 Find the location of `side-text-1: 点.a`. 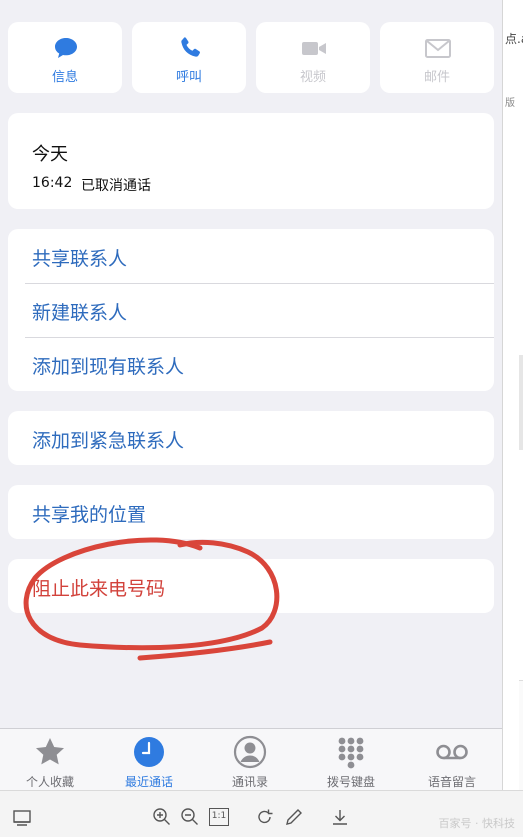

side-text-1: 点.a is located at coordinates (514, 39).